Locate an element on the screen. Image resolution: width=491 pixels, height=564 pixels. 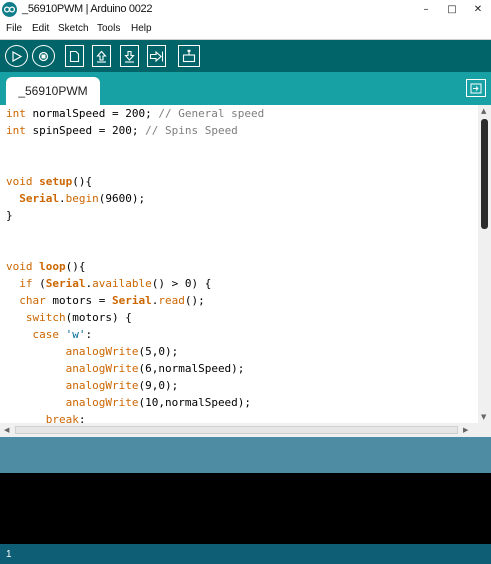
code-token: () > 0) { is located at coordinates (181, 283).